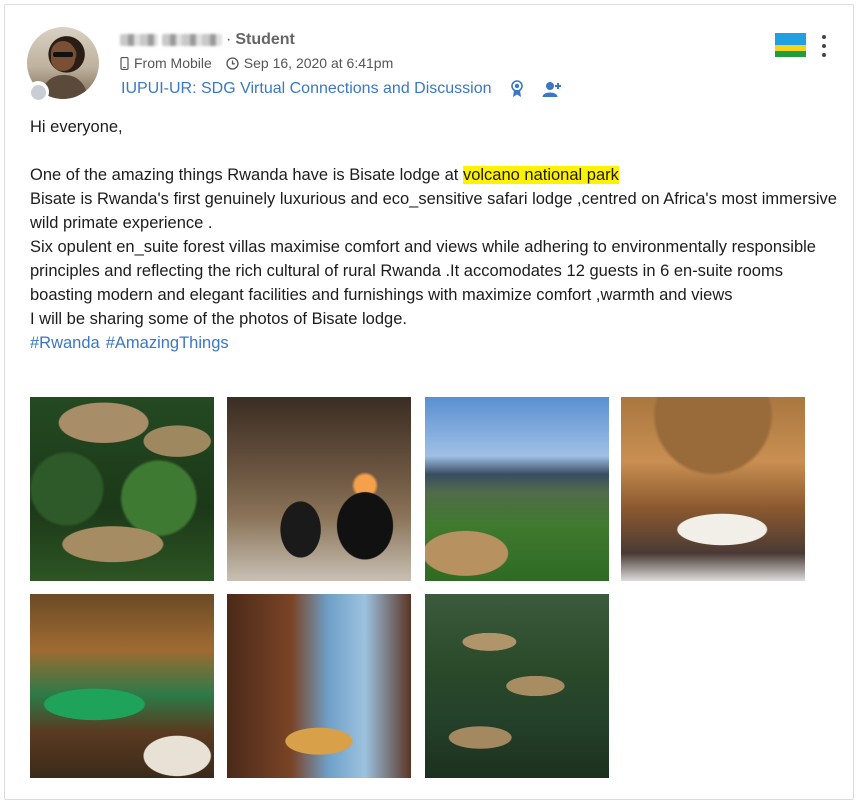 The width and height of the screenshot is (860, 806). Describe the element at coordinates (517, 89) in the screenshot. I see `award-ribbon-icon` at that location.